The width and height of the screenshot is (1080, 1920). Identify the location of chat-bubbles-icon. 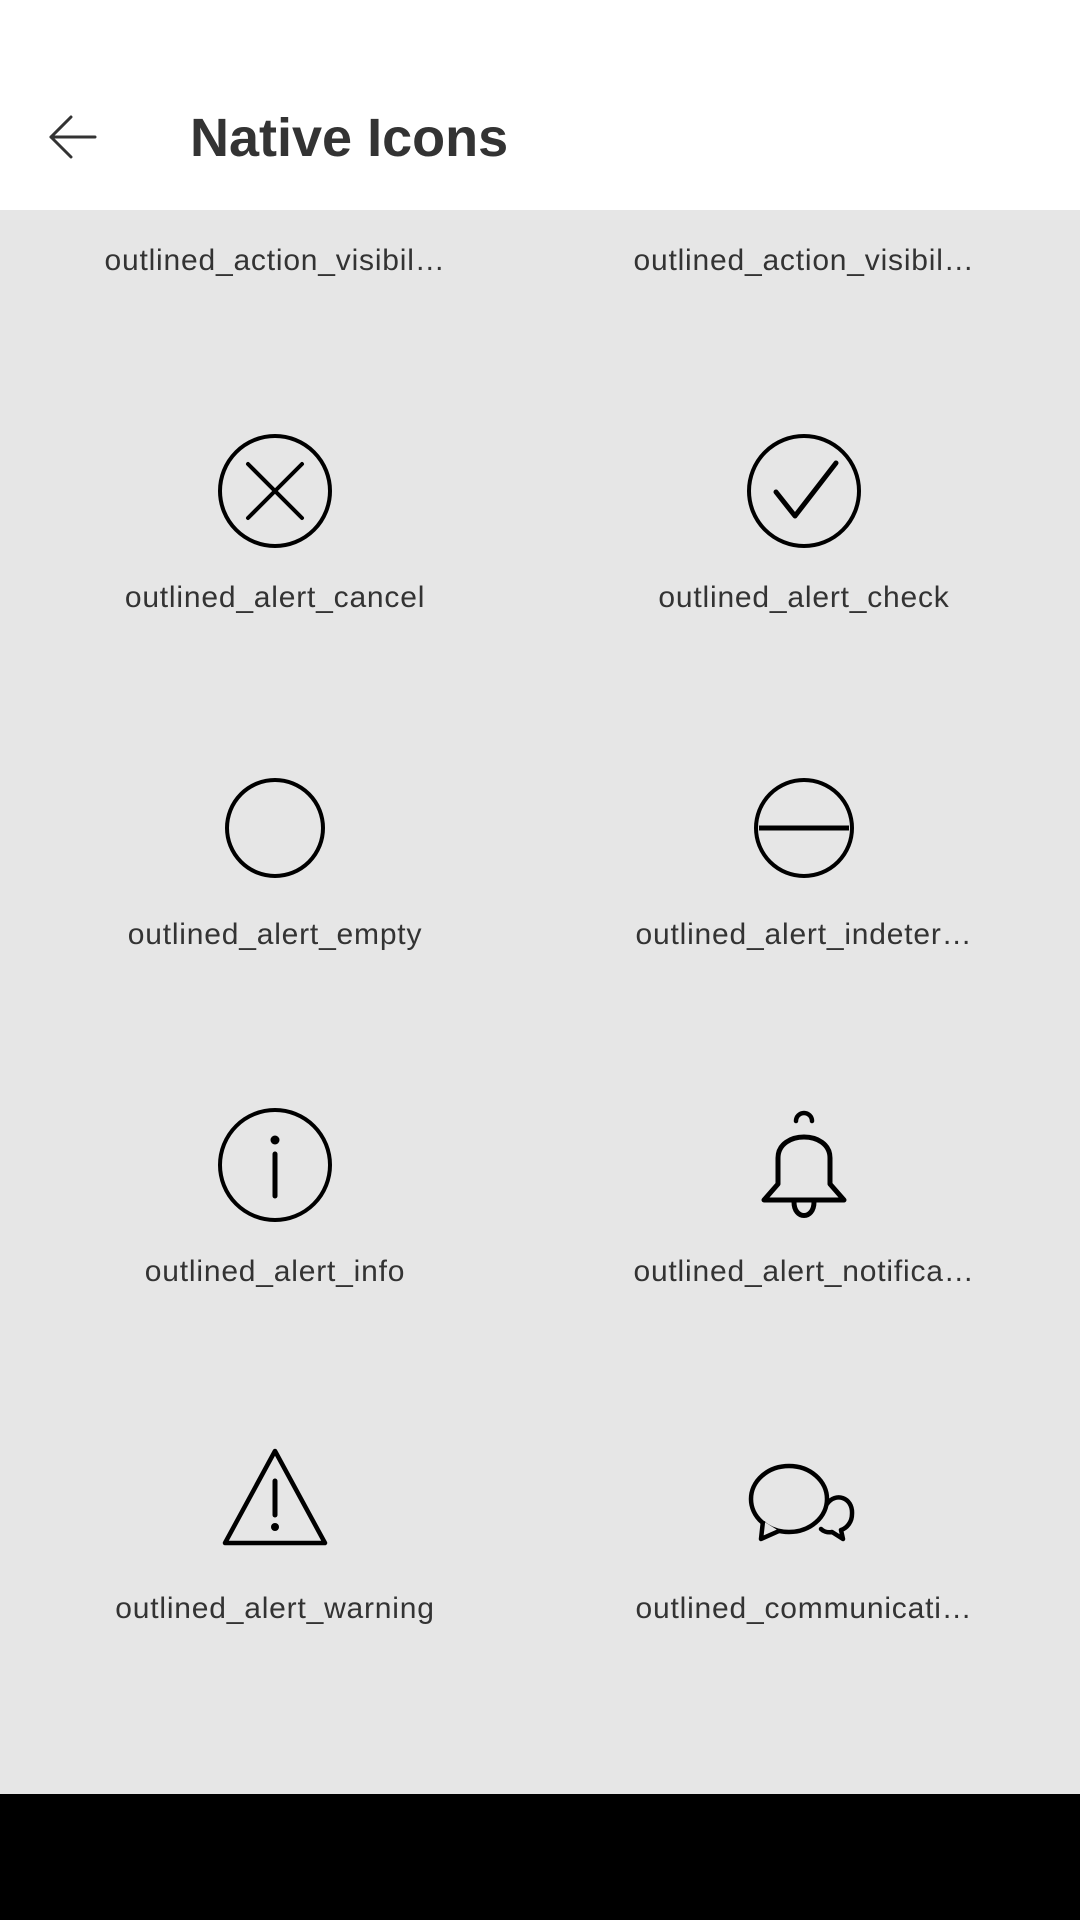
(803, 1502).